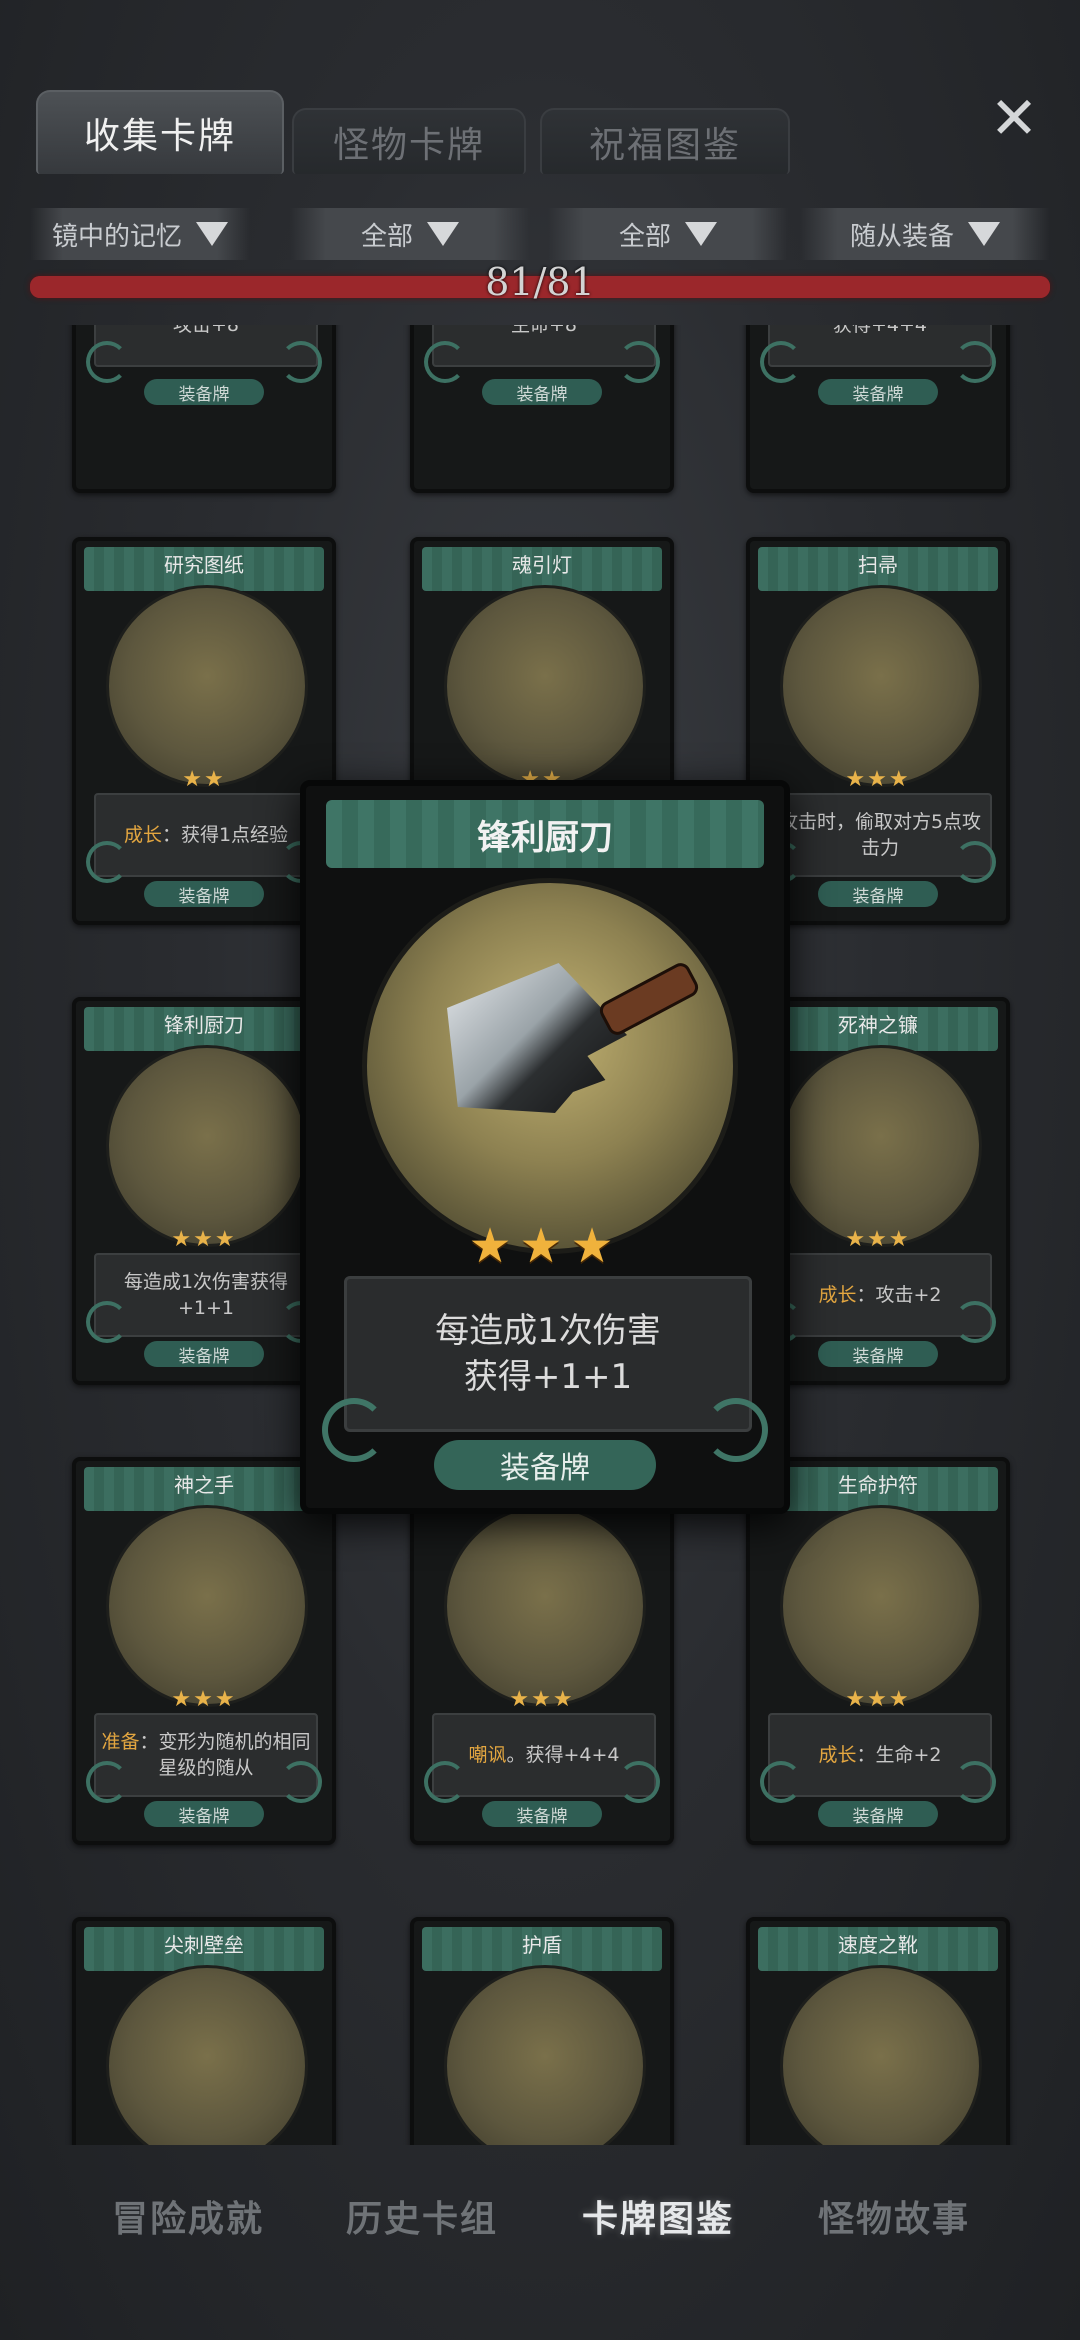  Describe the element at coordinates (409, 141) in the screenshot. I see `tab-monster-cards: 怪物卡牌` at that location.